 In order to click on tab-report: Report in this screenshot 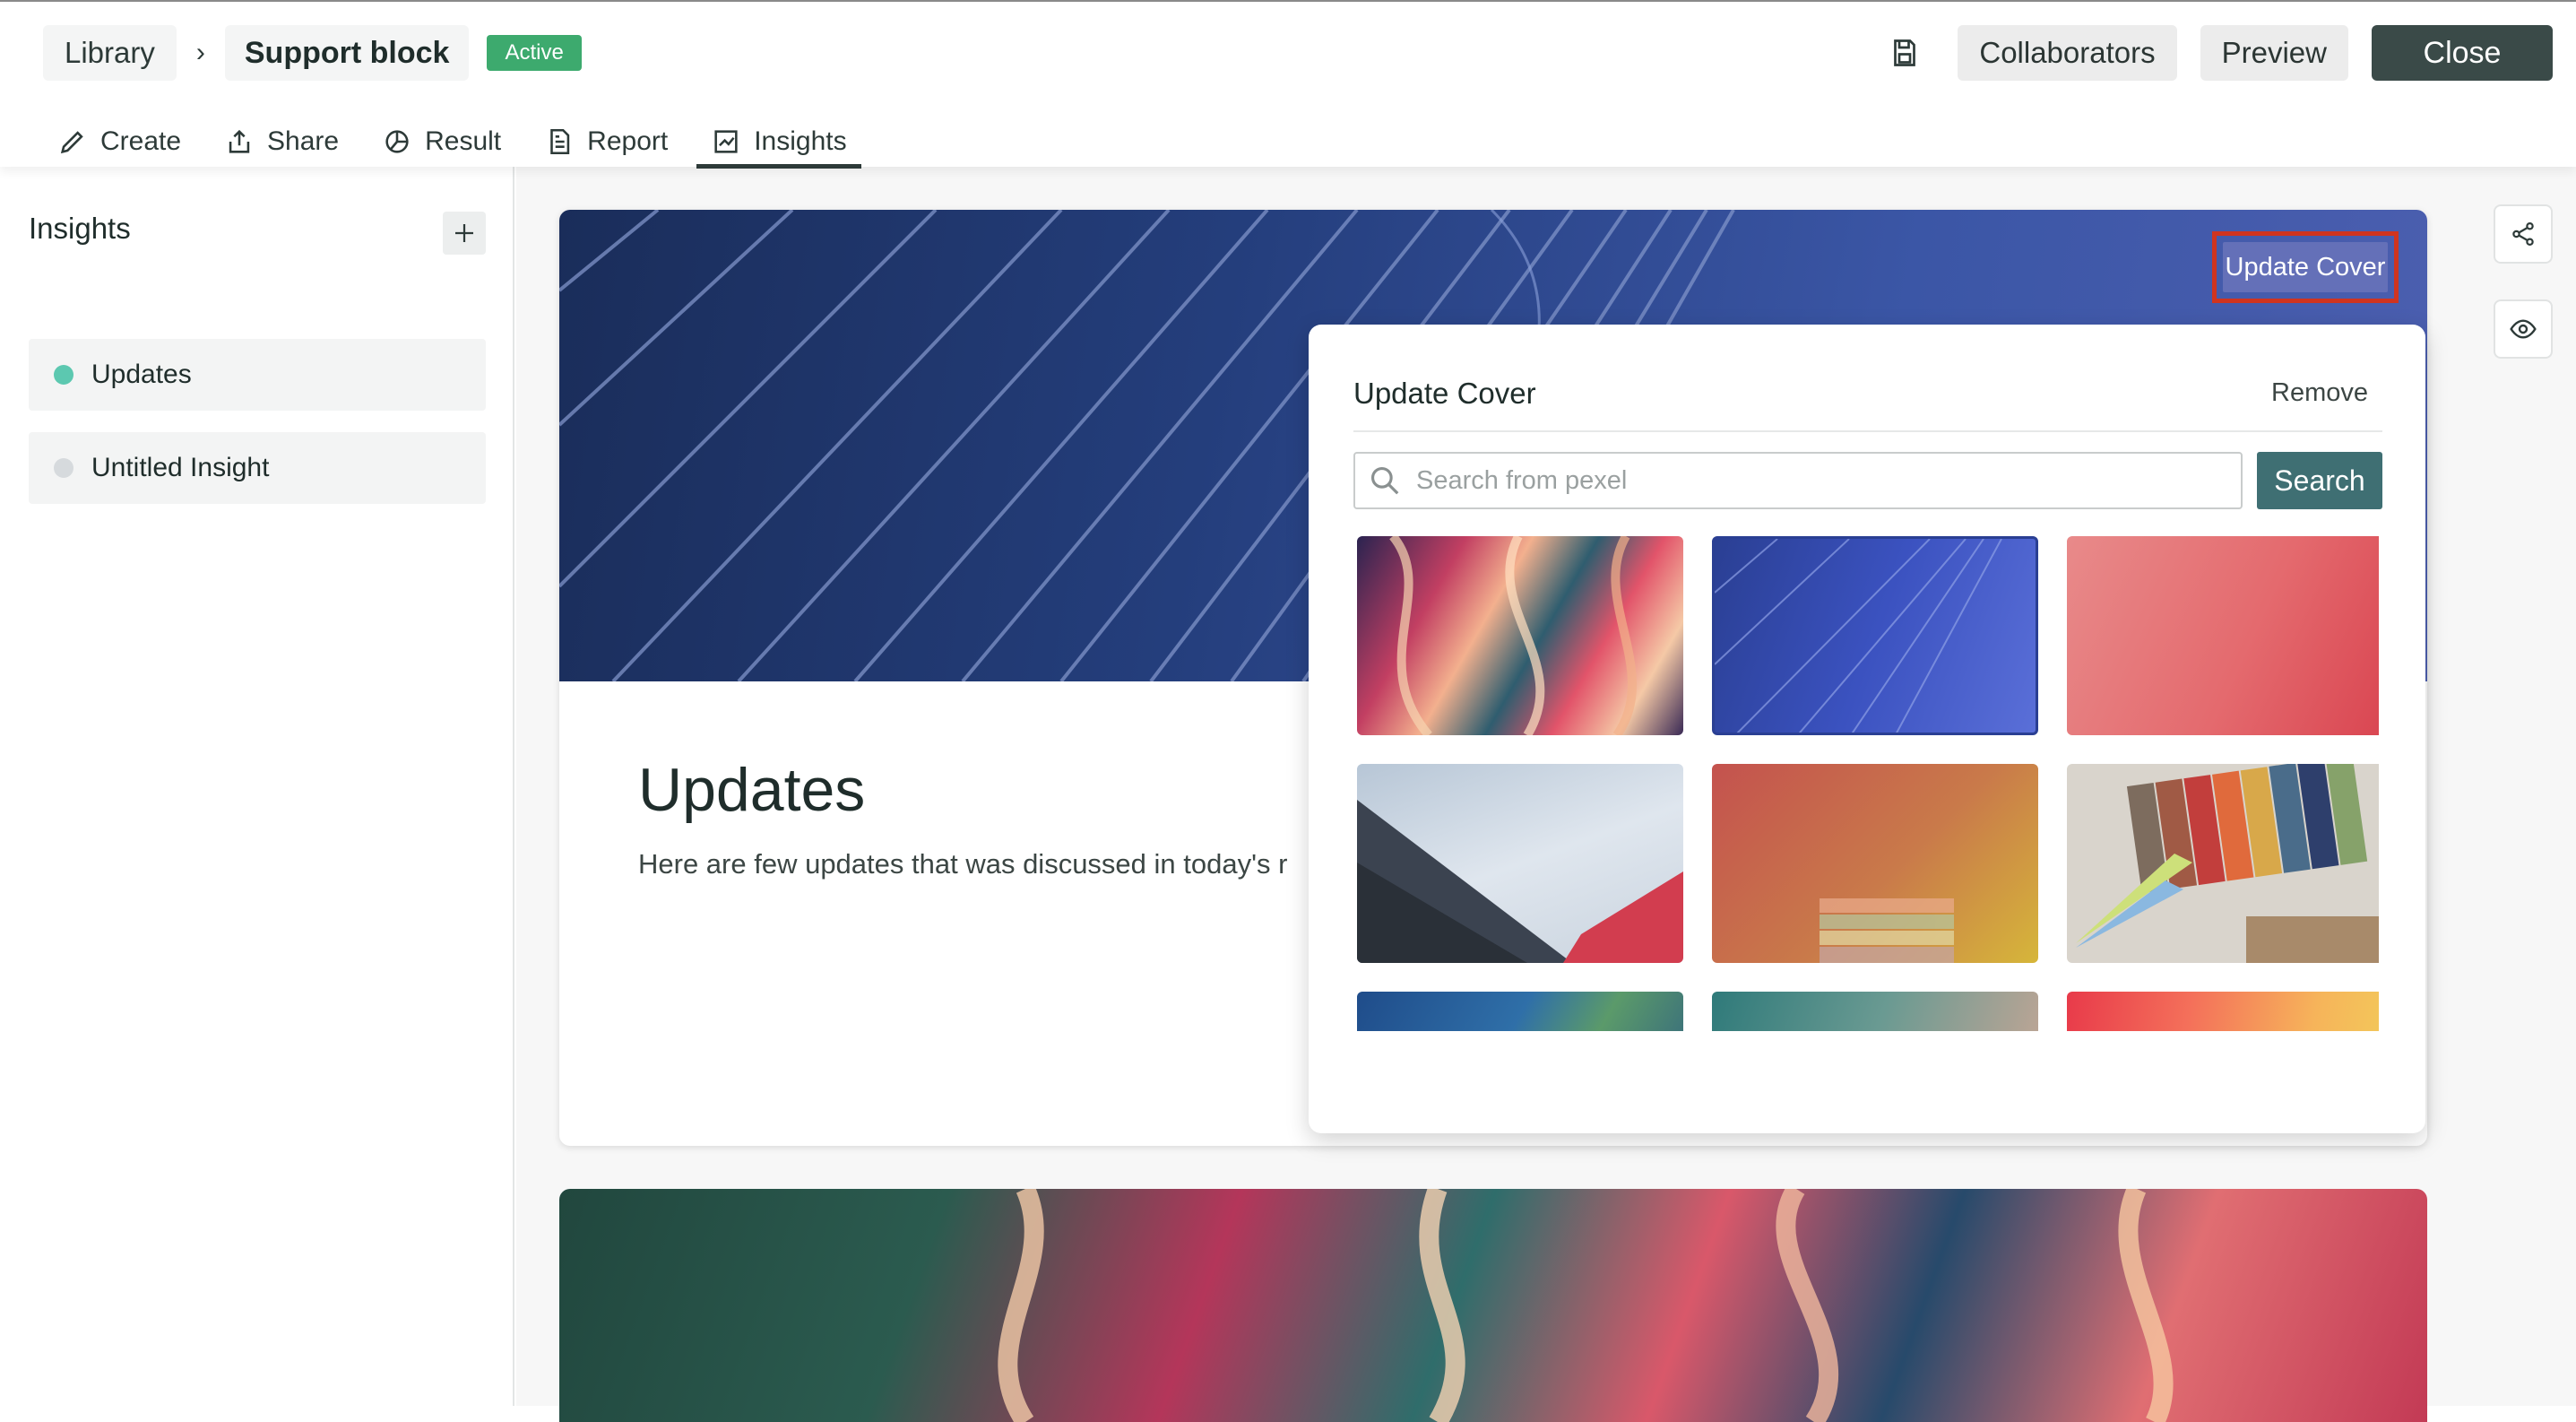, I will do `click(606, 142)`.